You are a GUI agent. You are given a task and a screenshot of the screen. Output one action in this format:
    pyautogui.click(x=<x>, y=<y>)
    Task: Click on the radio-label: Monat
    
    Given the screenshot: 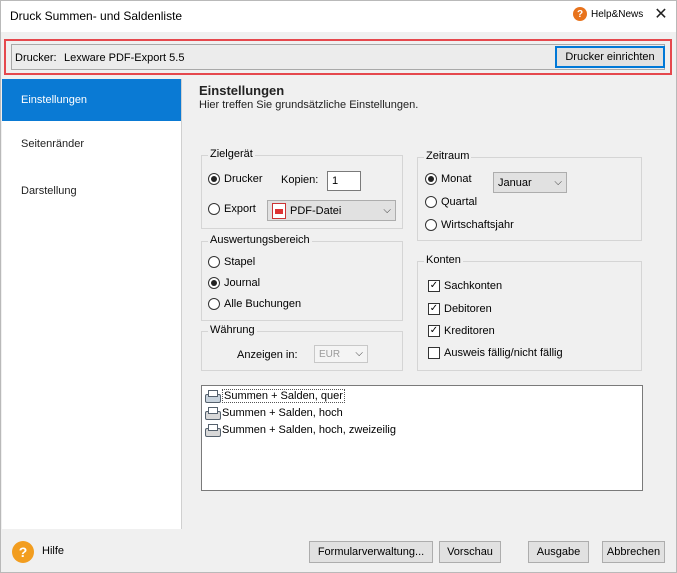 What is the action you would take?
    pyautogui.click(x=456, y=179)
    